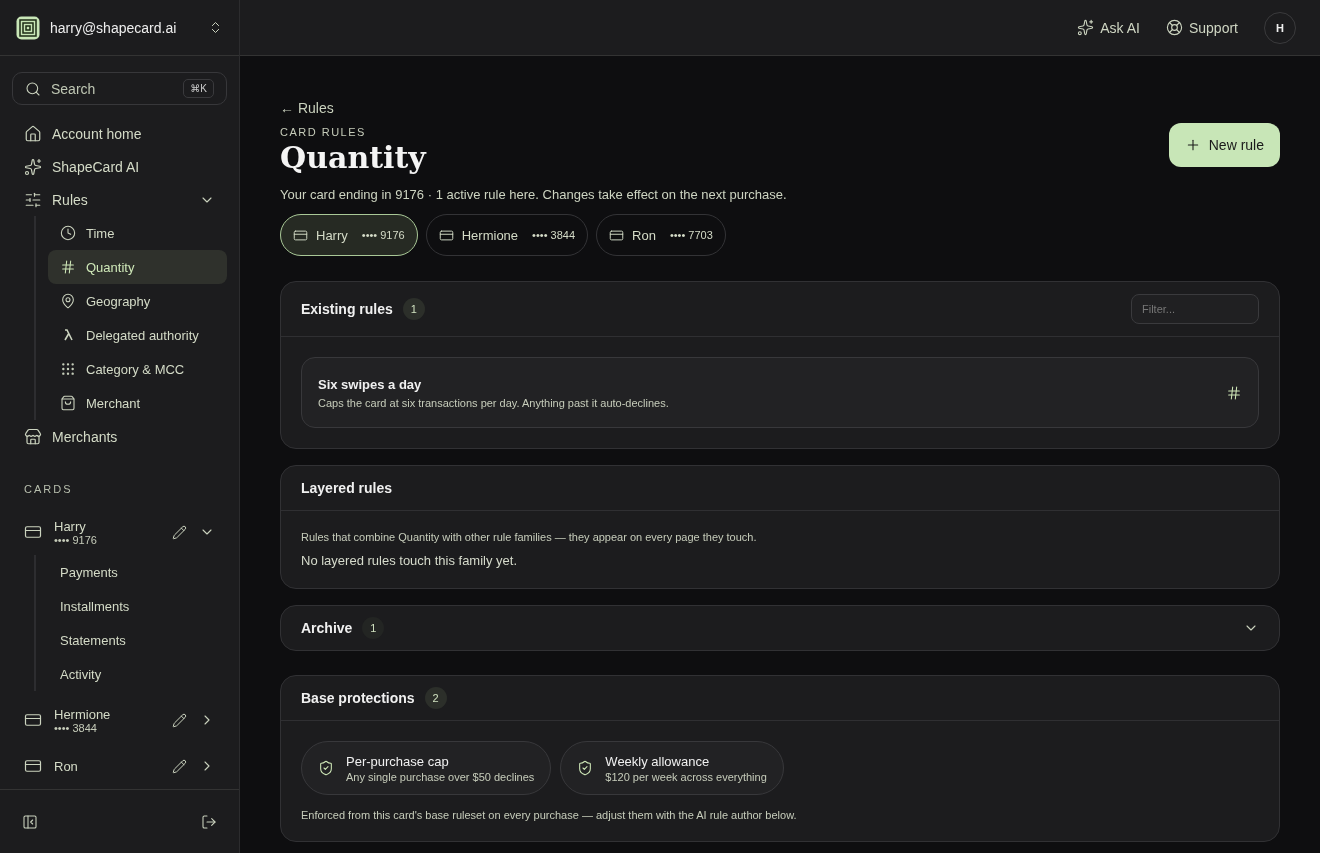 This screenshot has width=1320, height=853. Describe the element at coordinates (114, 27) in the screenshot. I see `account-email: harry@shapecard.ai` at that location.